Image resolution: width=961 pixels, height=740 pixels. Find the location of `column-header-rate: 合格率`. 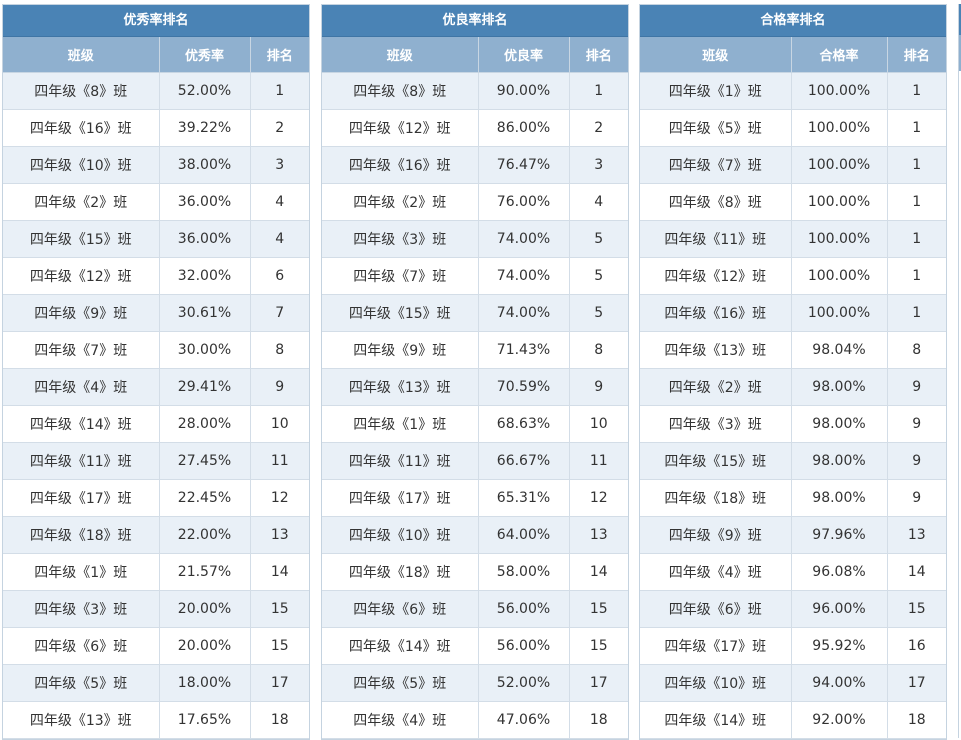

column-header-rate: 合格率 is located at coordinates (839, 55).